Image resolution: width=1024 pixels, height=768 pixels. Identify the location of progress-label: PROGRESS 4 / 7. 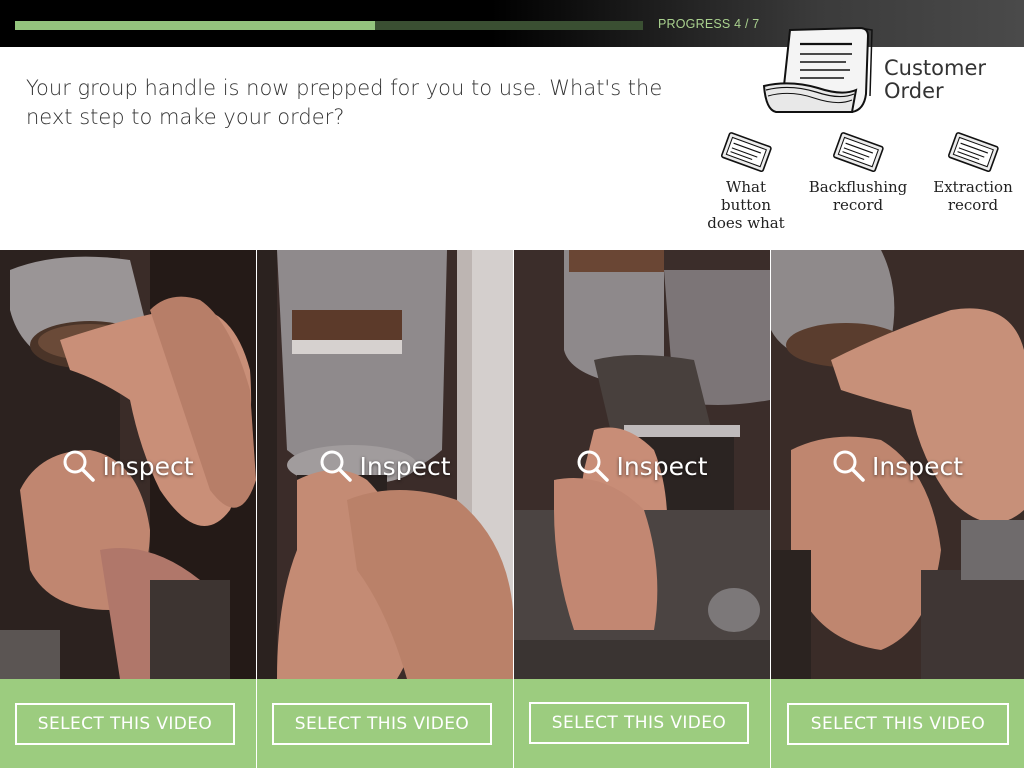
(709, 24).